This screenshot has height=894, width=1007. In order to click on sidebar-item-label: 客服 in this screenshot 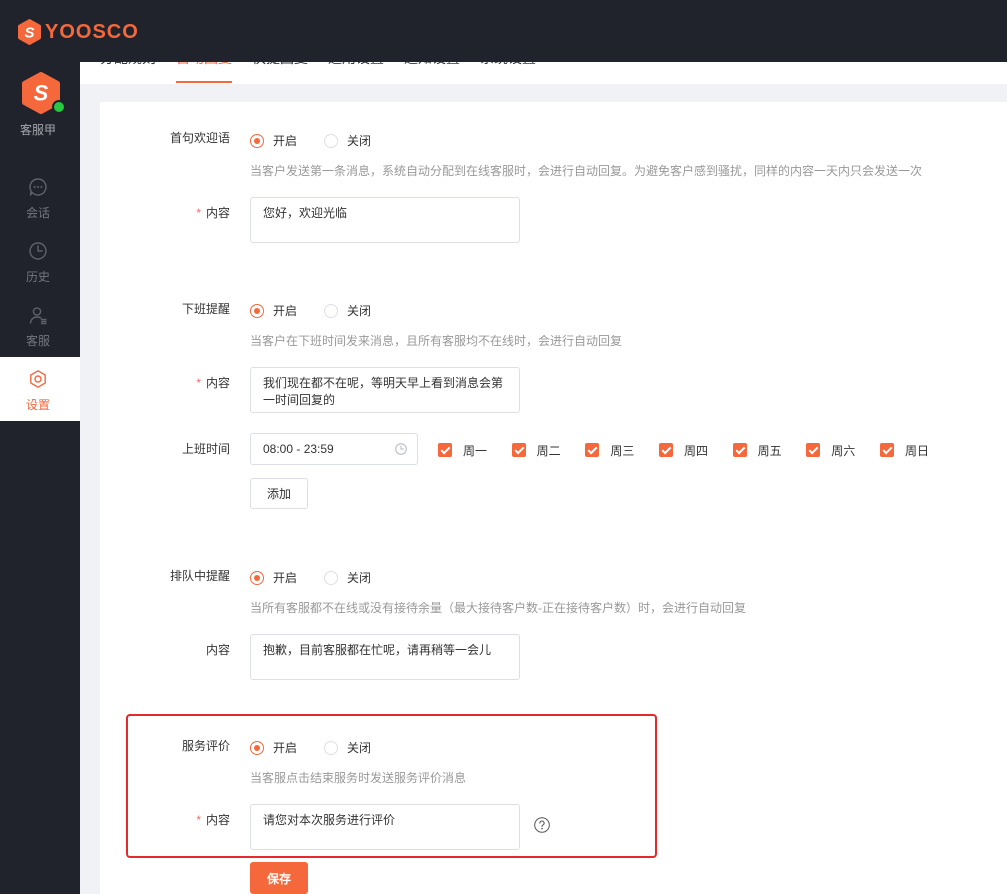, I will do `click(37, 341)`.